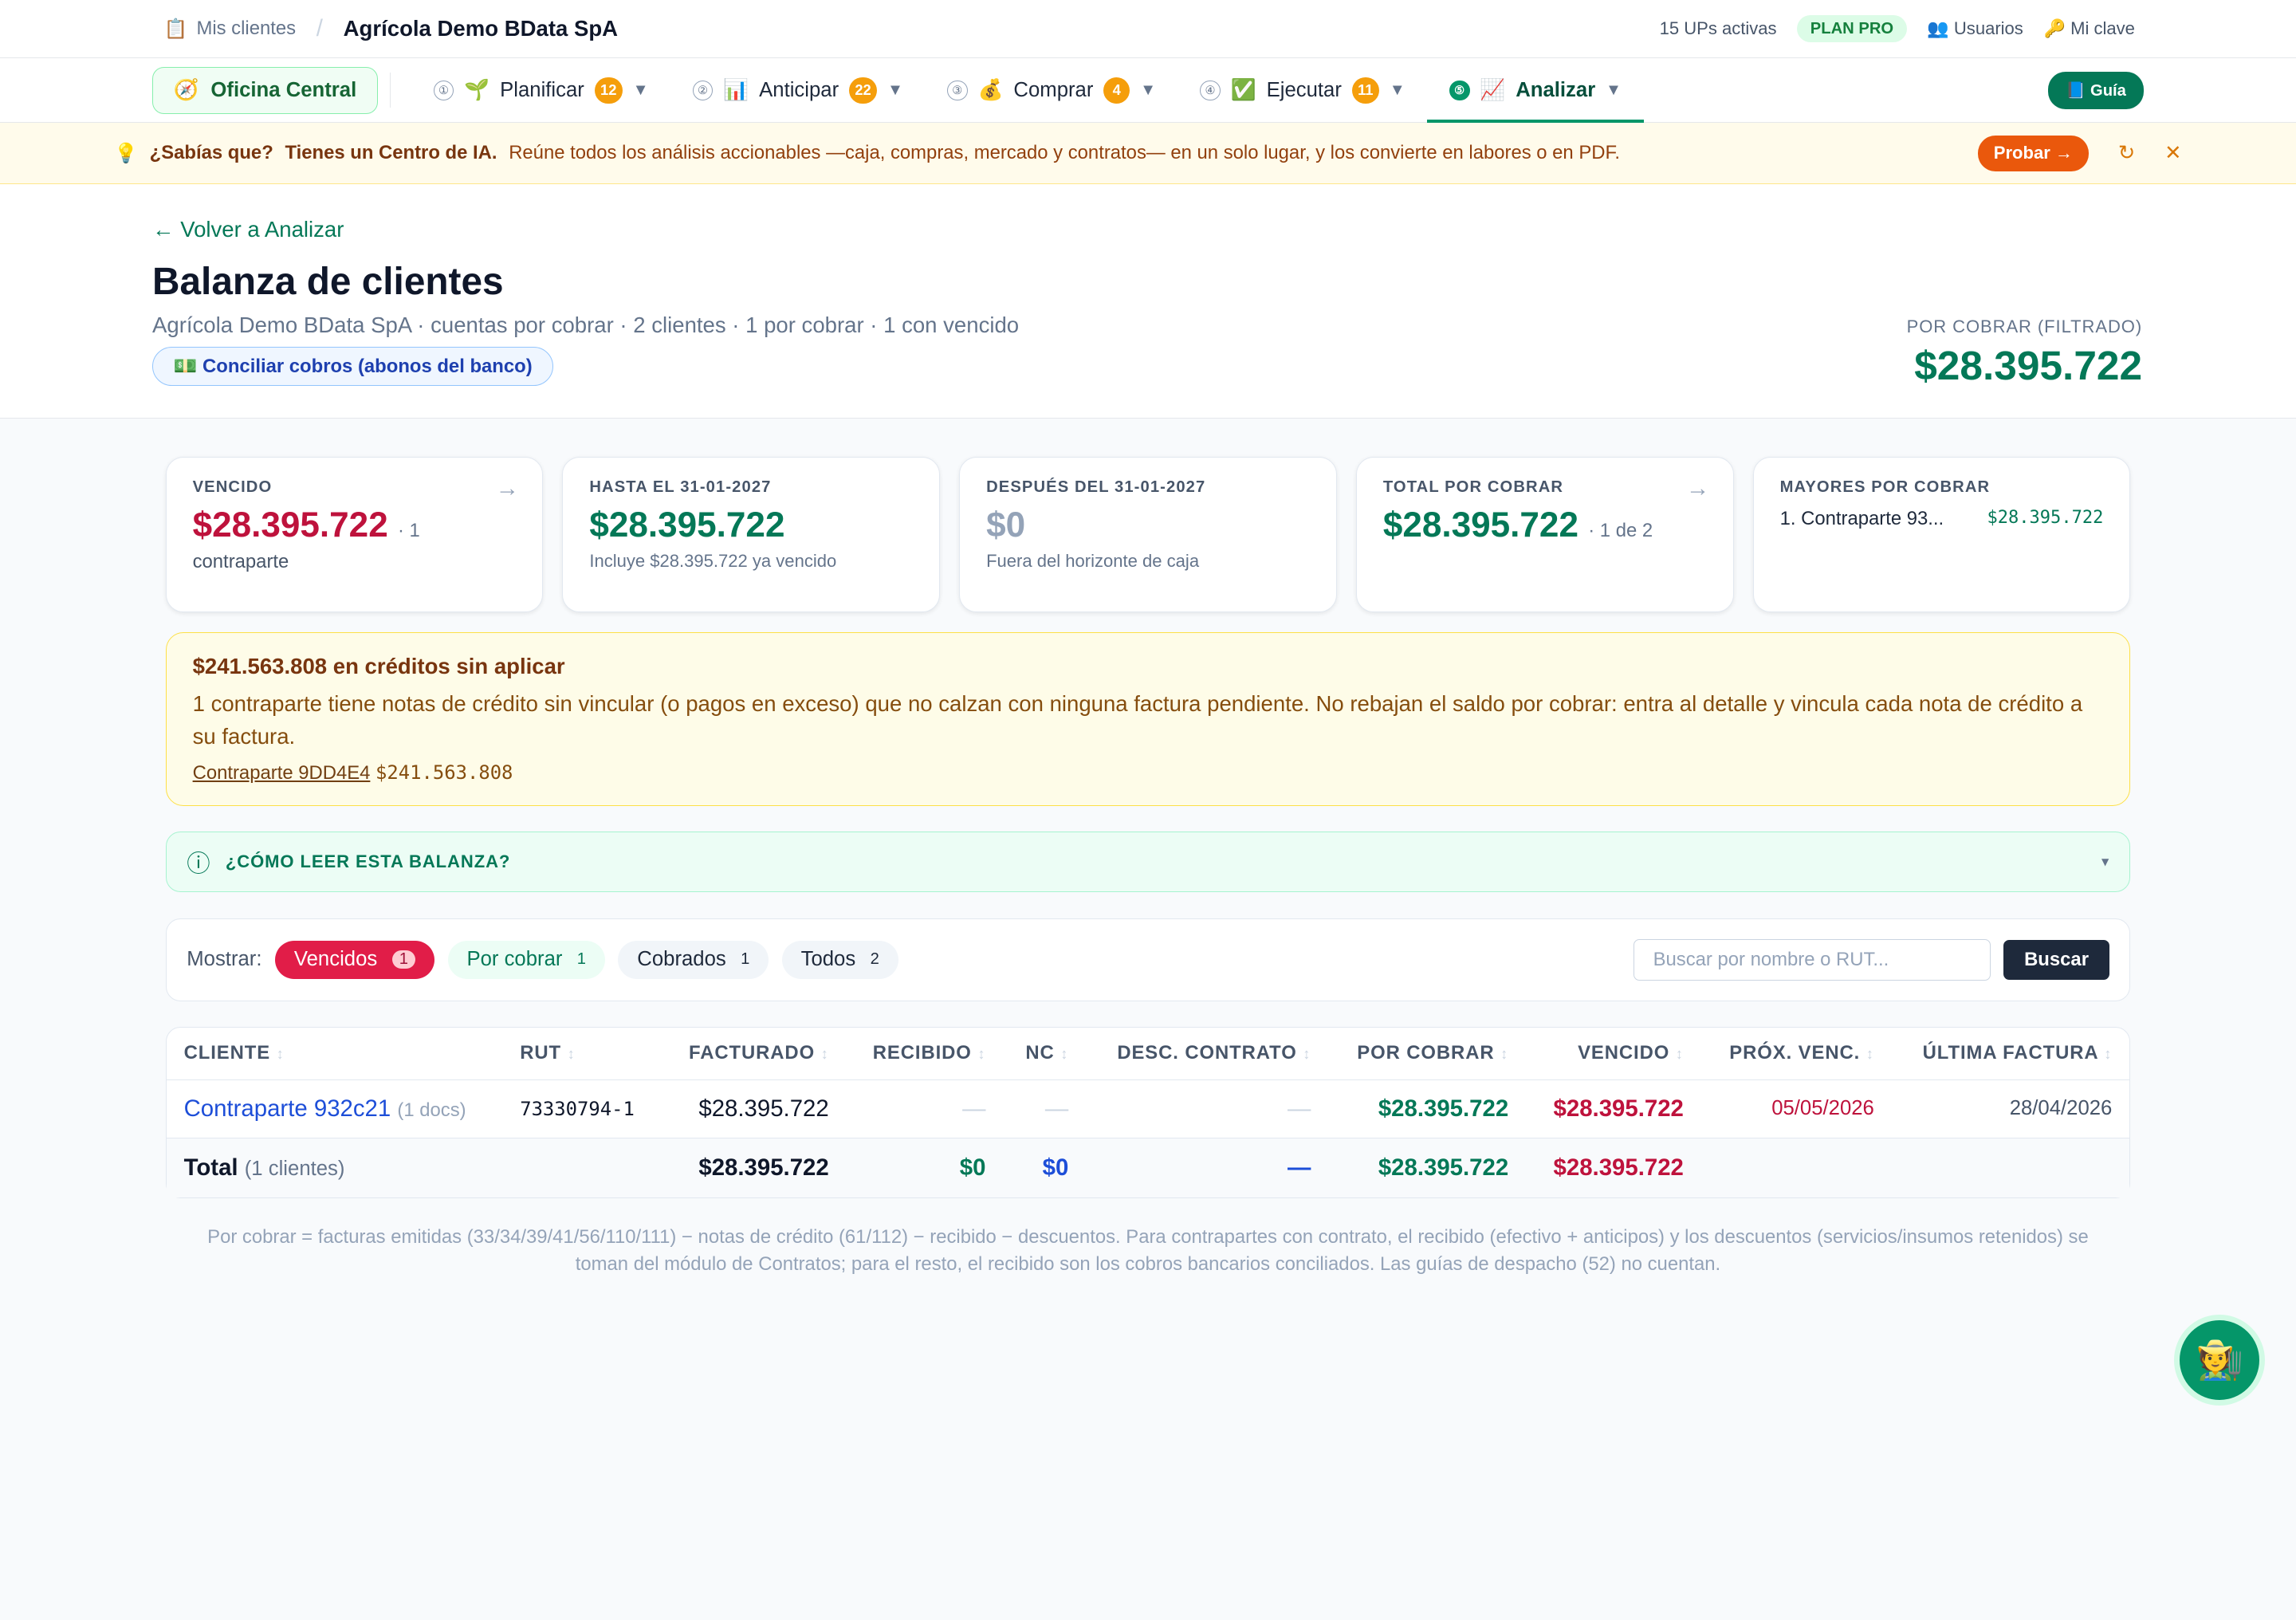 Image resolution: width=2296 pixels, height=1620 pixels. I want to click on filter-vencidos: Vencidos 1, so click(355, 960).